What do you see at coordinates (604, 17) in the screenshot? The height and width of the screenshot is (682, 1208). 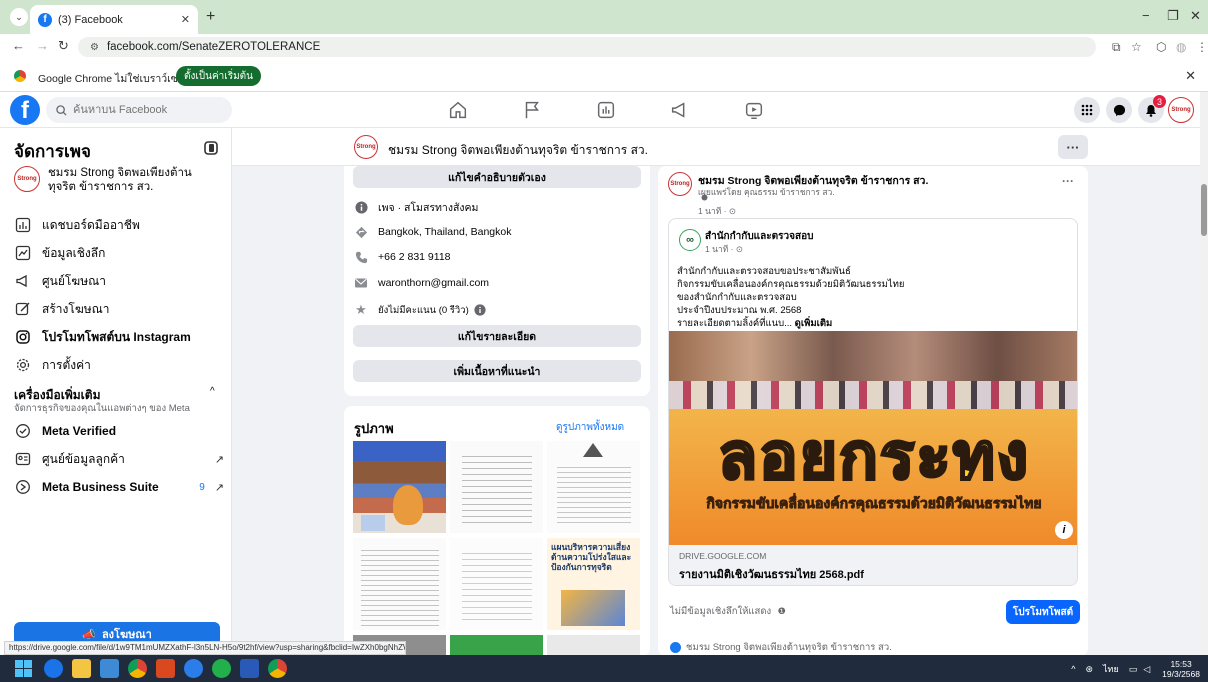 I see `browser-tab-strip: ⌄ f (3) Facebook ✕ + − ❐ ✕` at bounding box center [604, 17].